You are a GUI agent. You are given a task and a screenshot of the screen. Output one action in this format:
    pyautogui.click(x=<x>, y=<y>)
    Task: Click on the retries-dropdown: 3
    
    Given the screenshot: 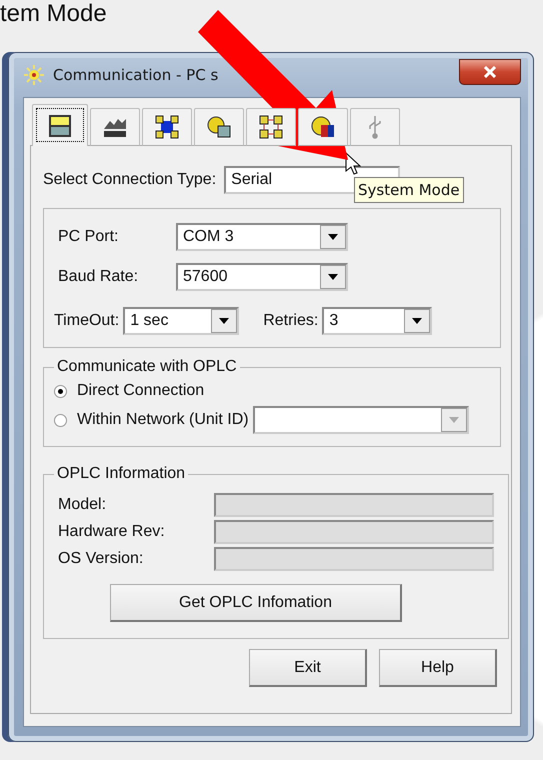 What is the action you would take?
    pyautogui.click(x=377, y=321)
    